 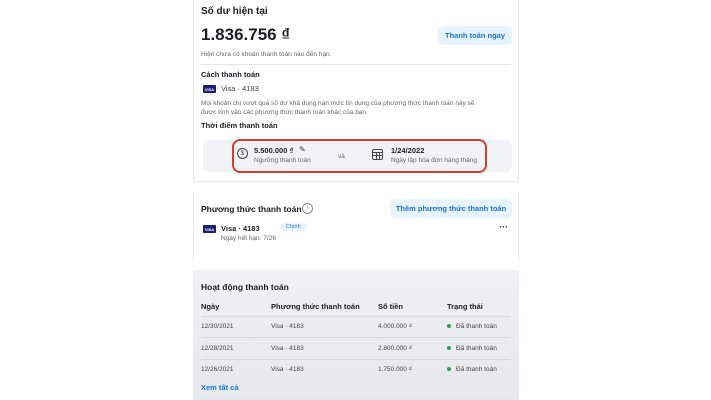 What do you see at coordinates (246, 34) in the screenshot?
I see `balance-amount: 1.836.756 ₫` at bounding box center [246, 34].